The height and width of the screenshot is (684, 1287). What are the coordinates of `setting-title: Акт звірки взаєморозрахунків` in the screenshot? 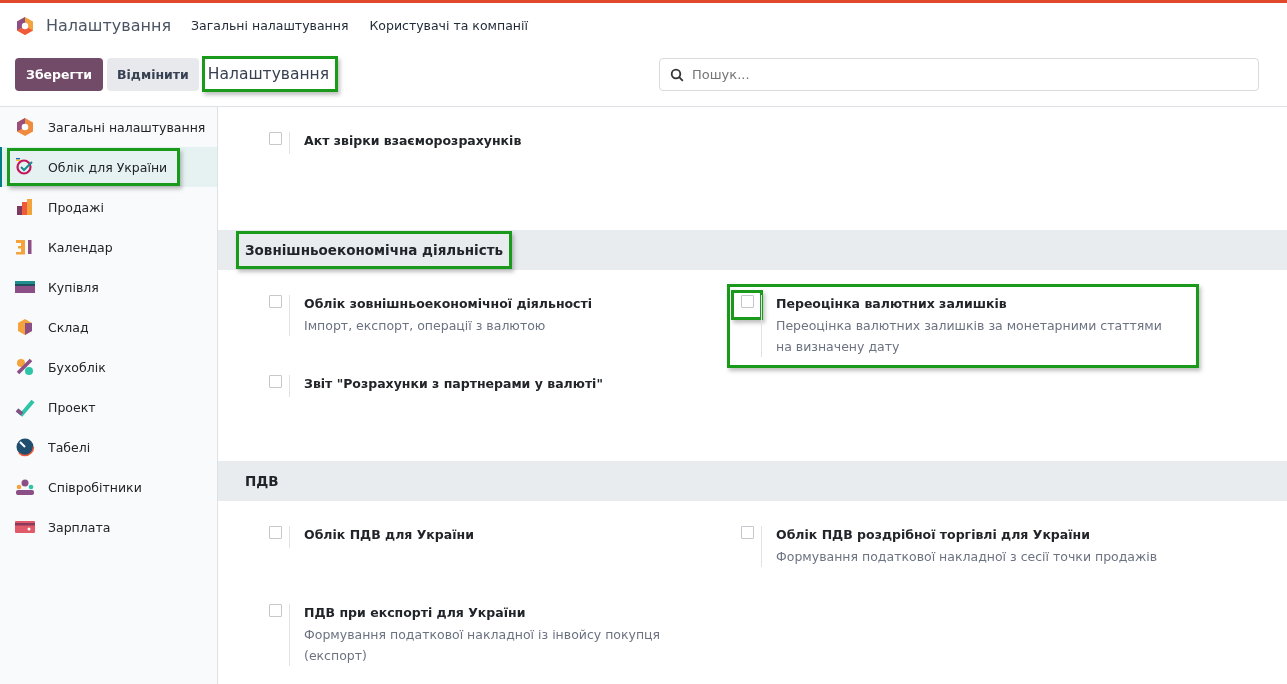 It's located at (413, 141).